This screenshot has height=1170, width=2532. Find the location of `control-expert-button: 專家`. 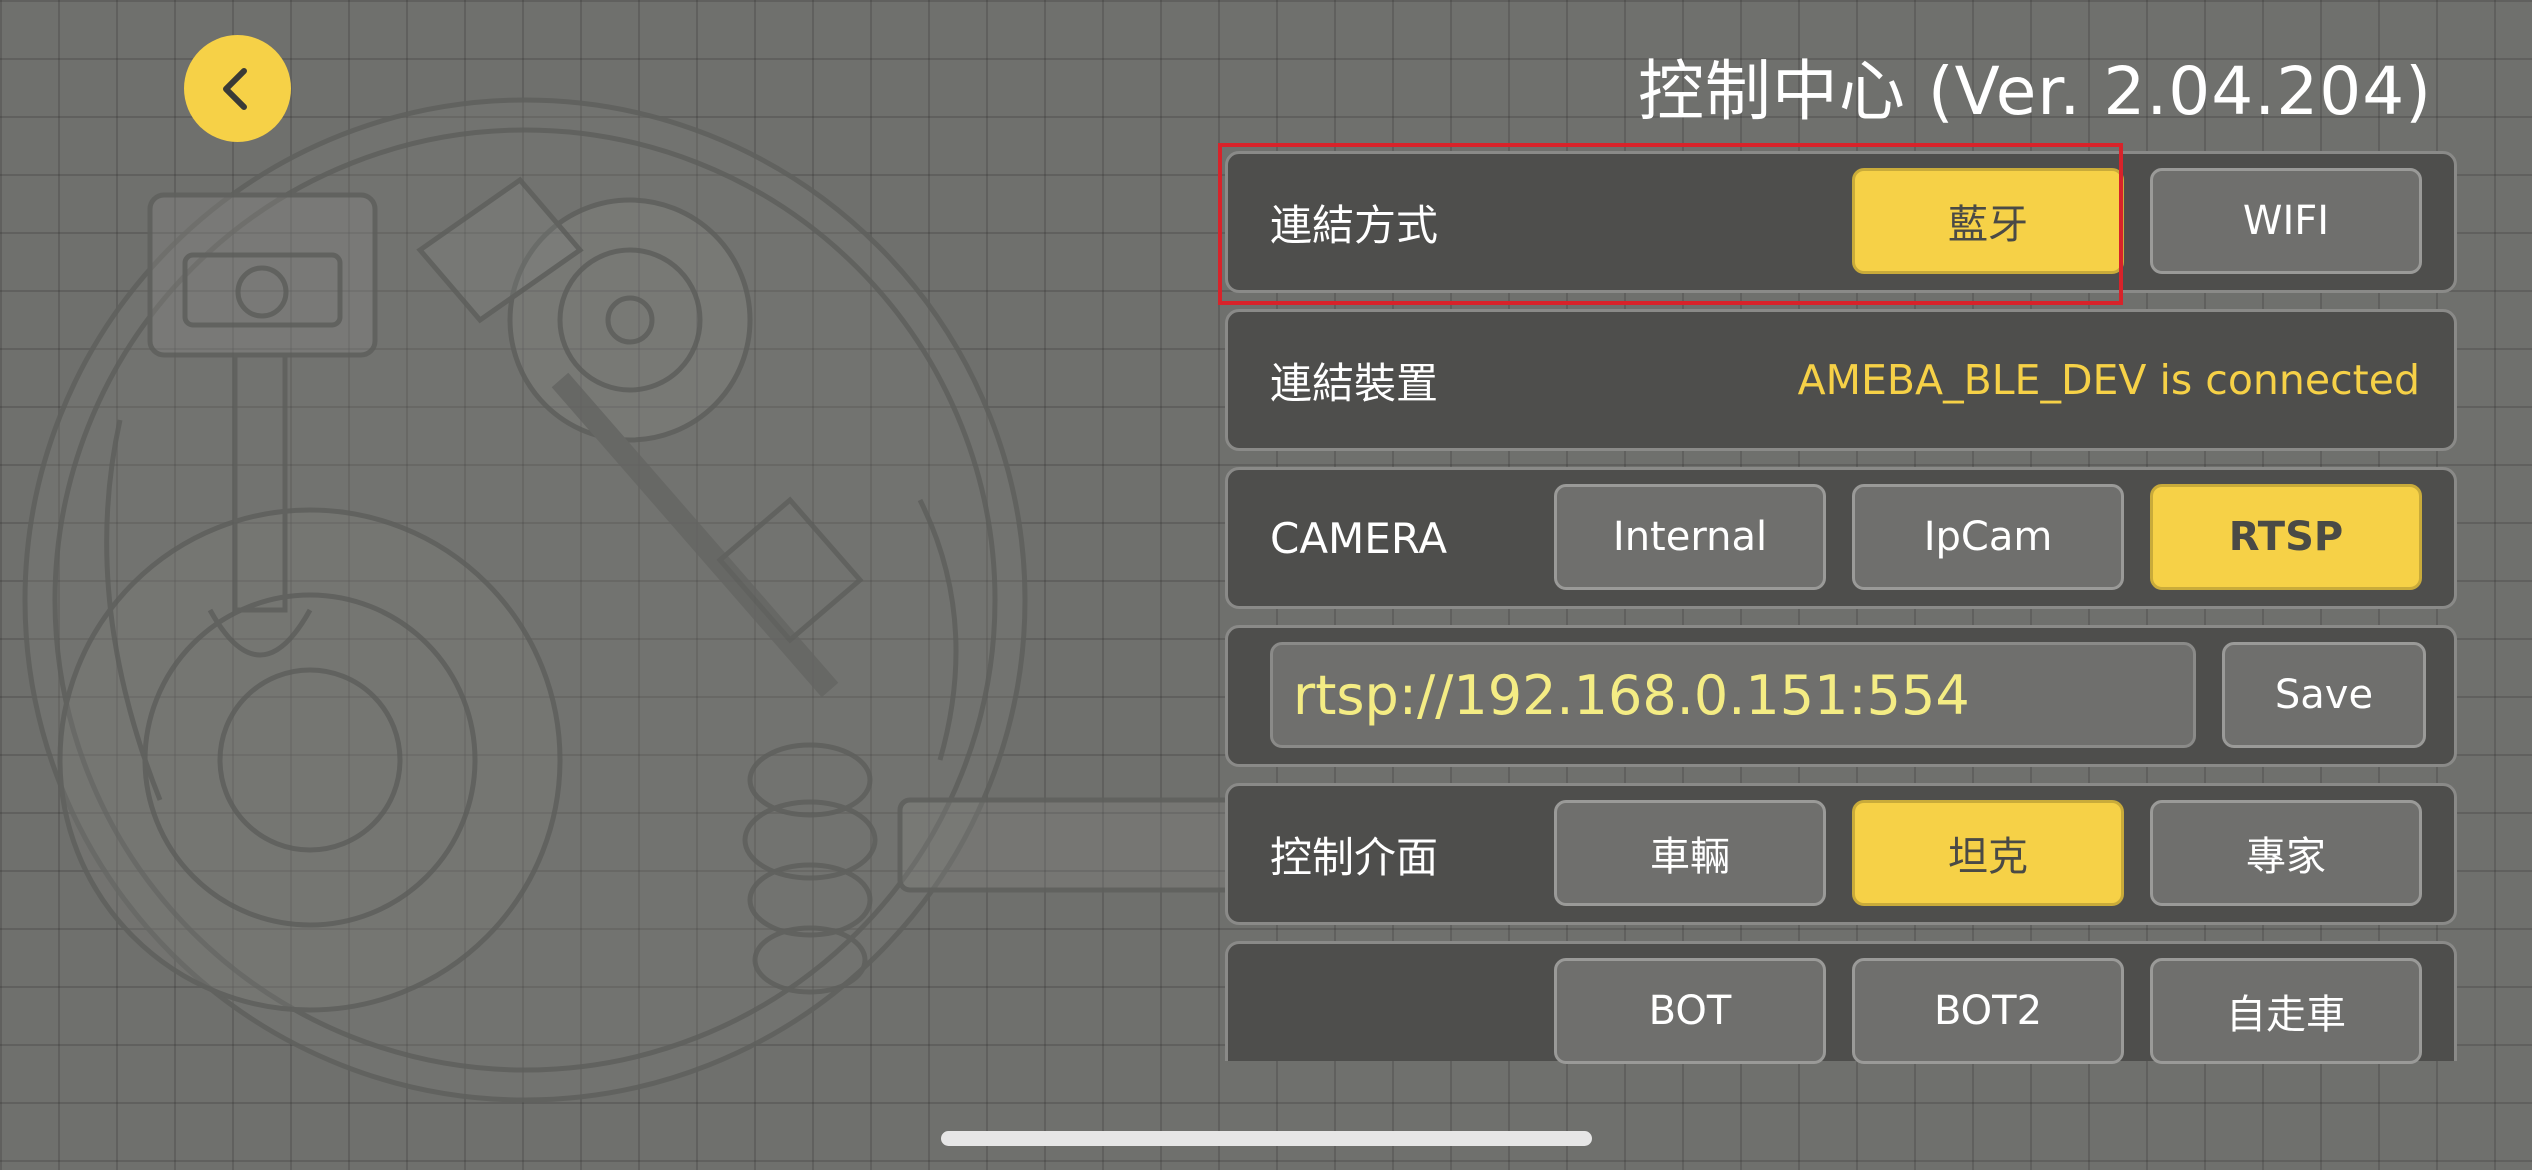

control-expert-button: 專家 is located at coordinates (2286, 853).